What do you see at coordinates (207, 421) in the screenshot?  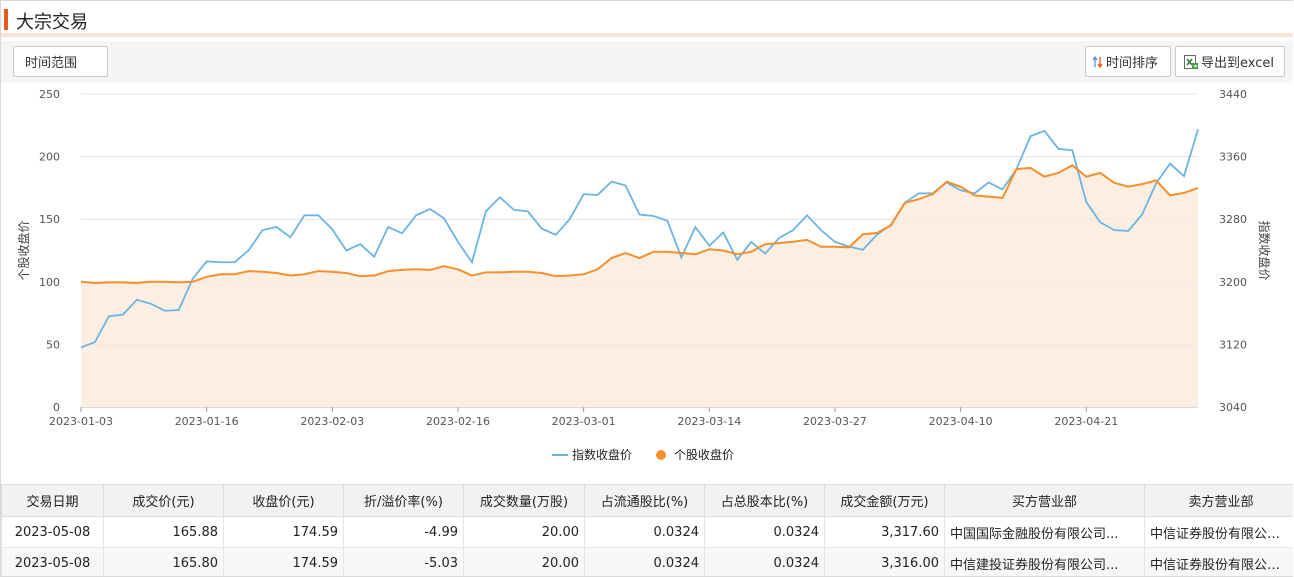 I see `x-tick-label: 2023-01-16` at bounding box center [207, 421].